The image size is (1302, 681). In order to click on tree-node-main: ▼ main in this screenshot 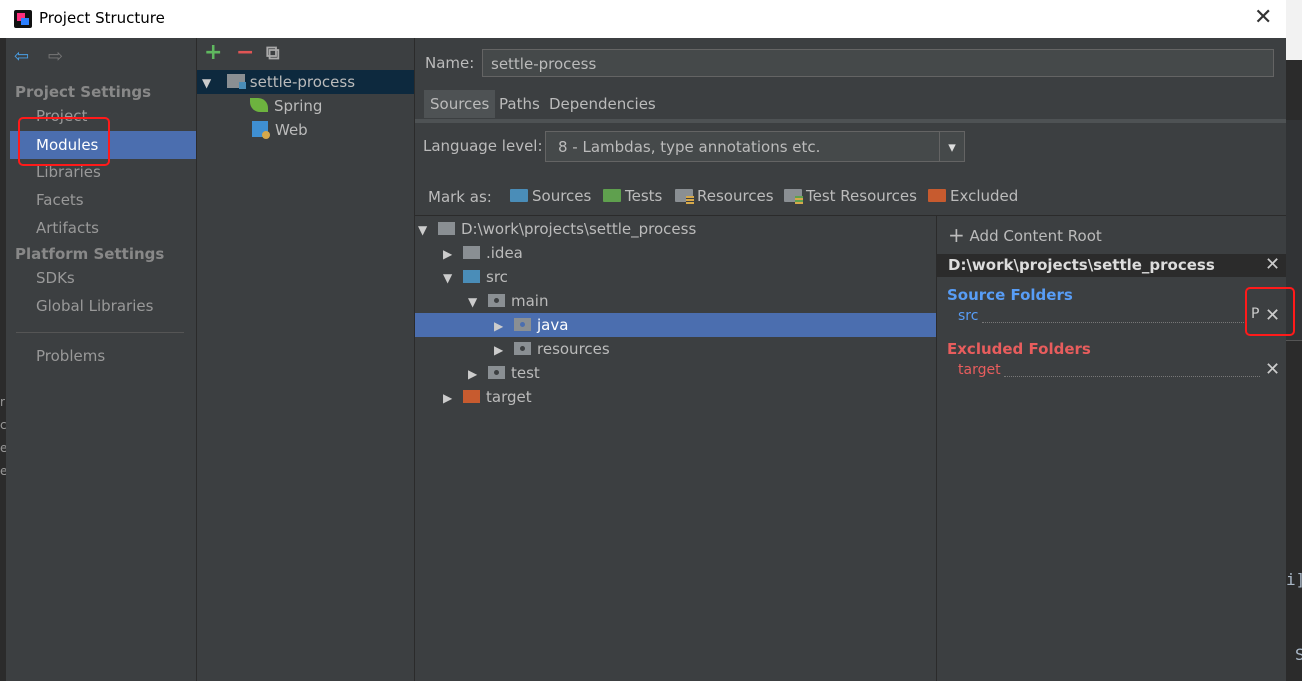, I will do `click(508, 301)`.